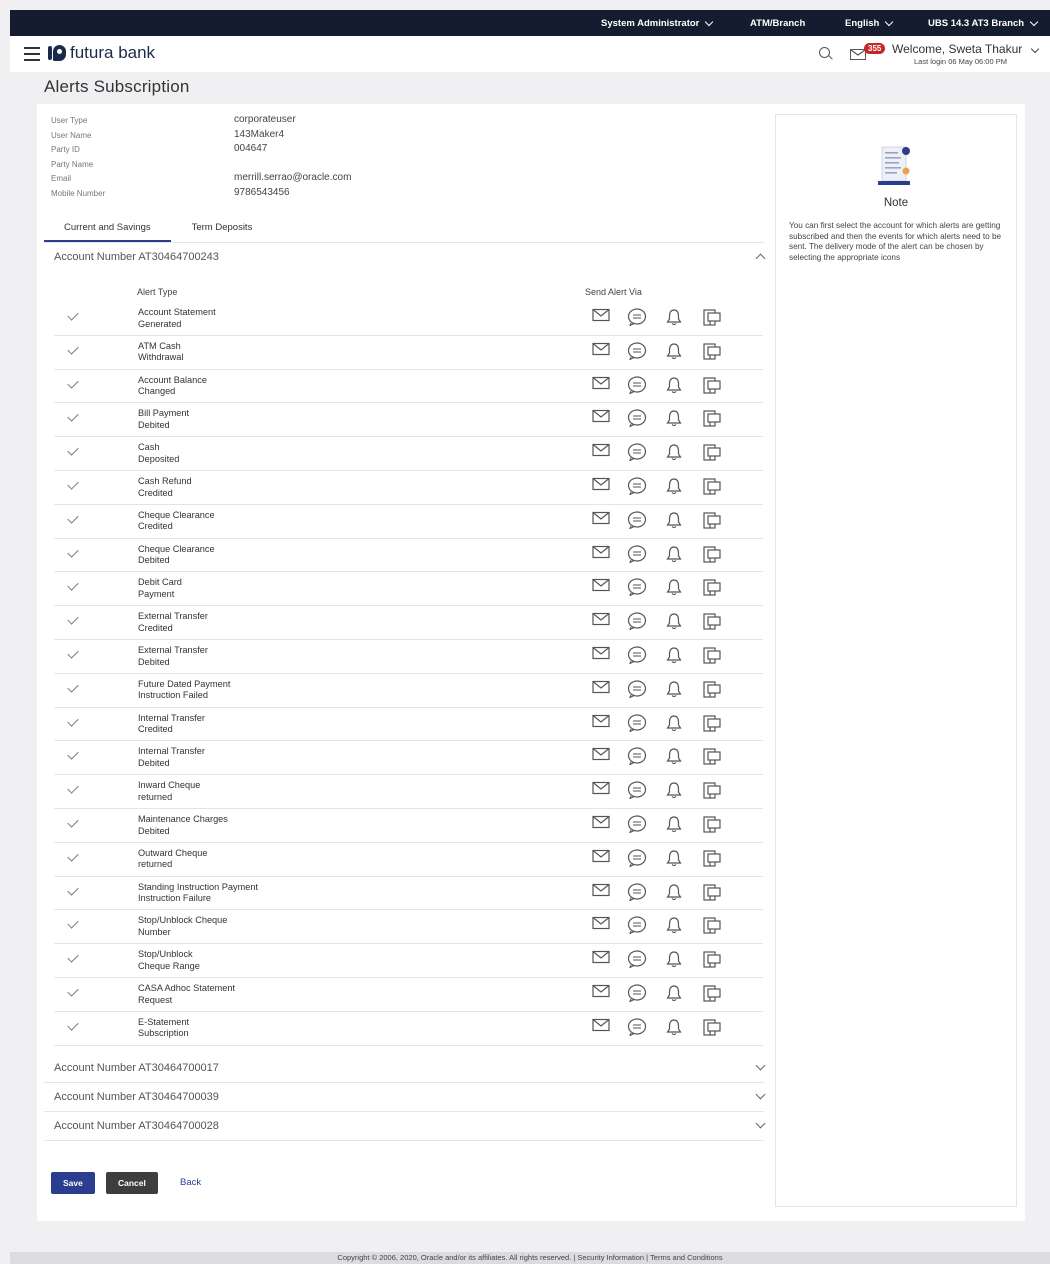 The width and height of the screenshot is (1050, 1264). I want to click on alert-row: Bill Payment Debited, so click(408, 420).